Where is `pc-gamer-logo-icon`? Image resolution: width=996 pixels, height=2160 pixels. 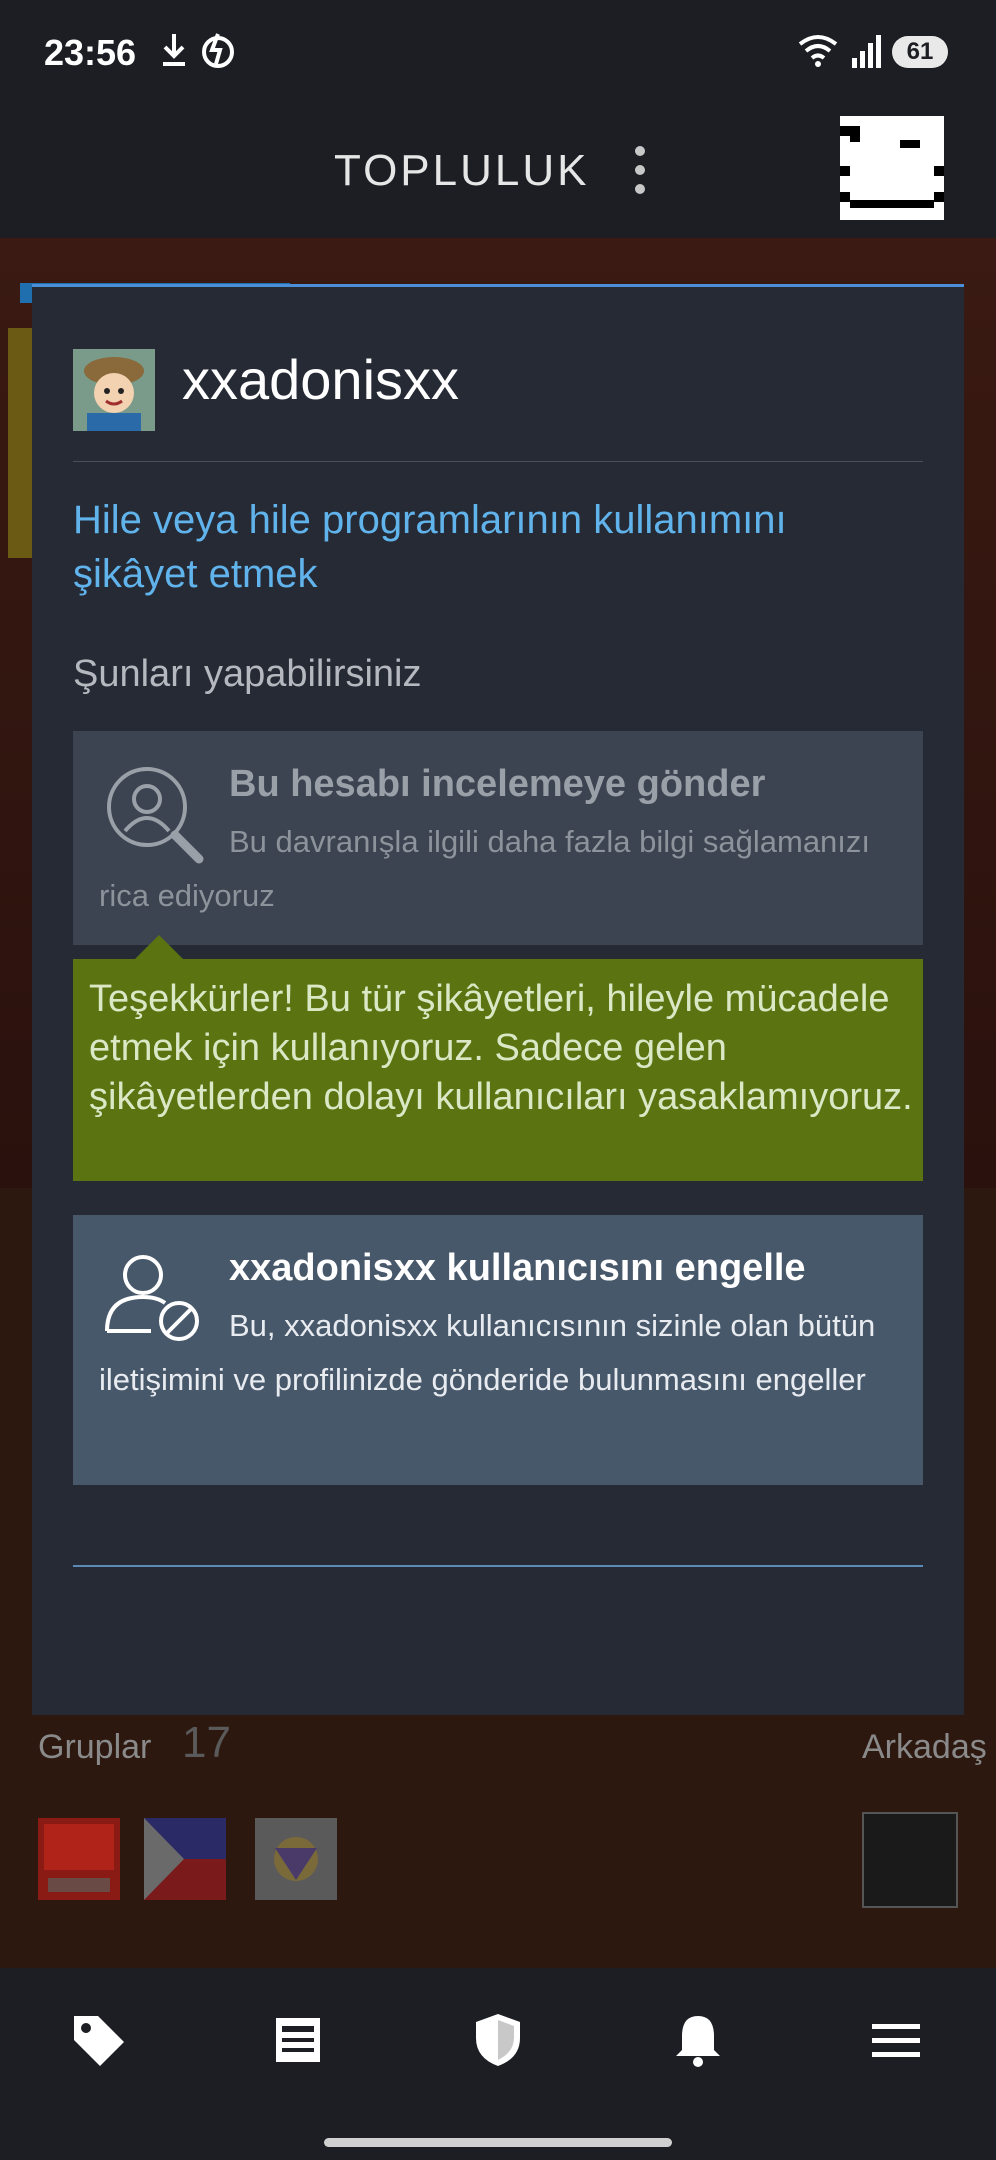
pc-gamer-logo-icon is located at coordinates (79, 1859).